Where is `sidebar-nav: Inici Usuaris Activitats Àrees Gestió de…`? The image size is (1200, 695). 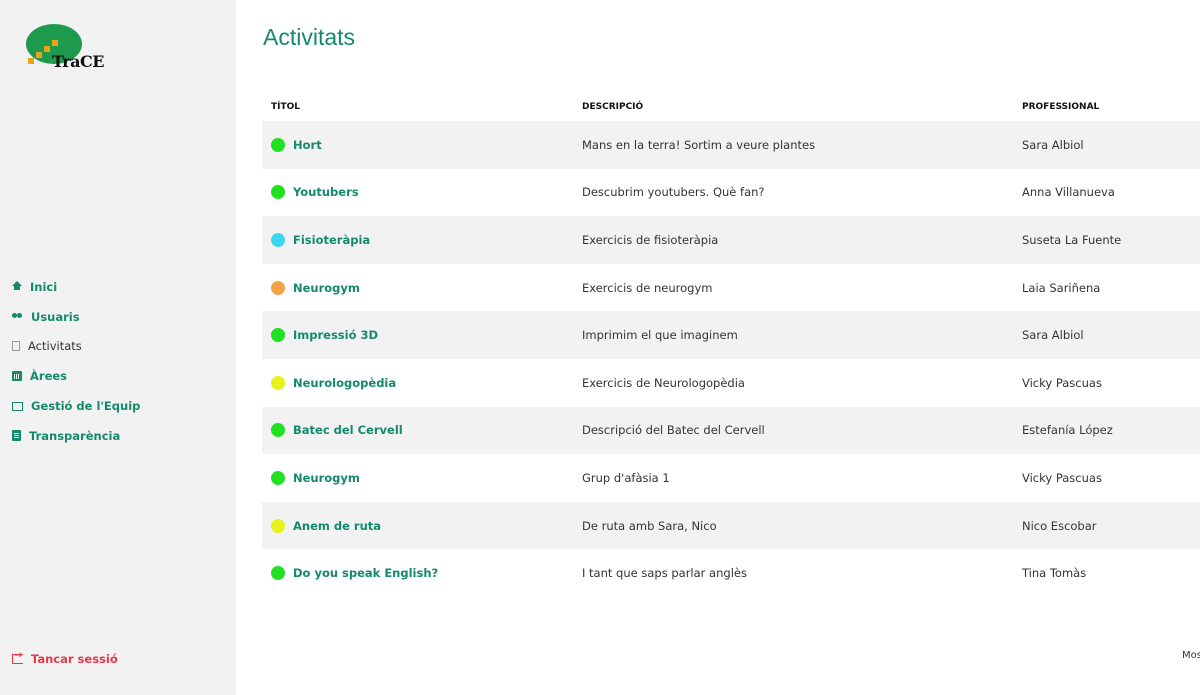
sidebar-nav: Inici Usuaris Activitats Àrees Gestió de… is located at coordinates (76, 361).